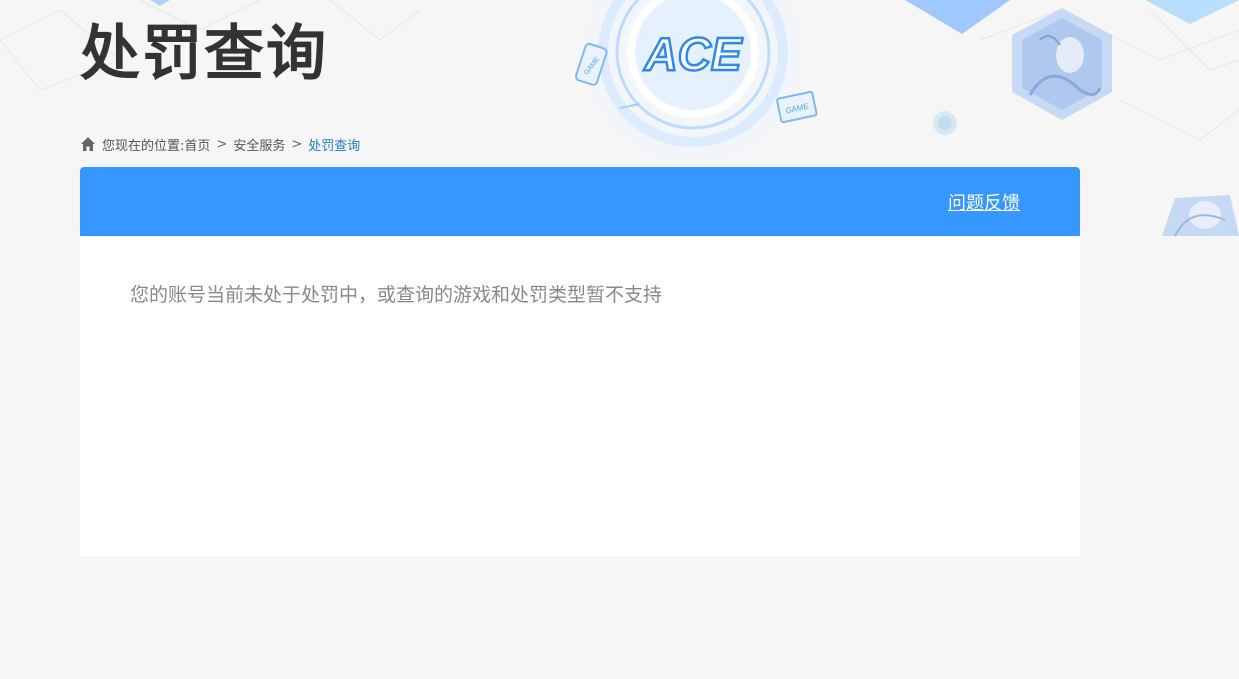 The image size is (1239, 679). I want to click on panel-header: 问题反馈, so click(580, 201).